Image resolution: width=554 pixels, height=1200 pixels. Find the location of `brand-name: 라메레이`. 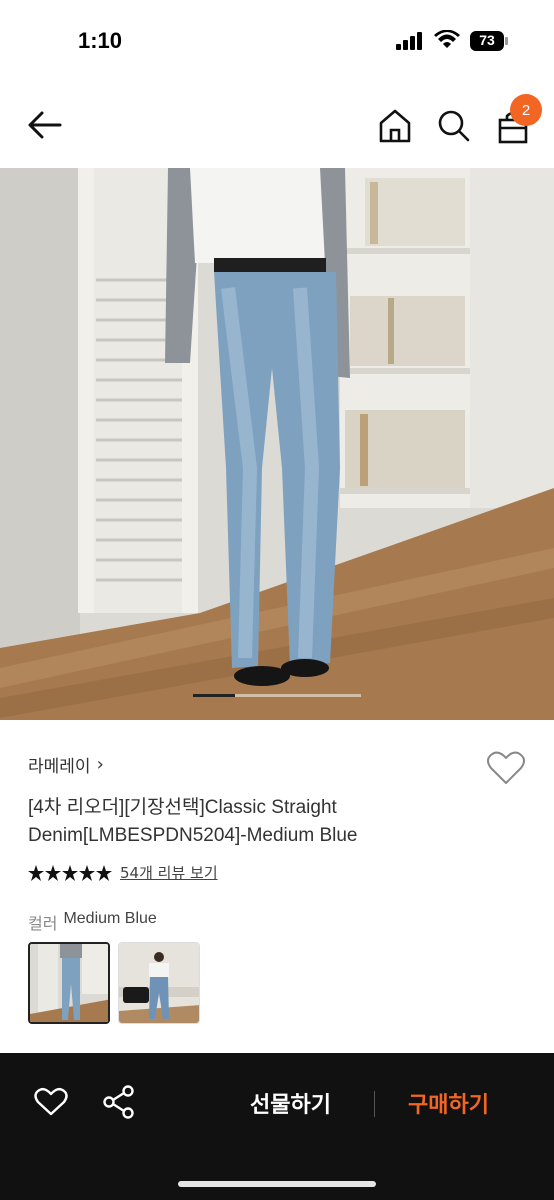

brand-name: 라메레이 is located at coordinates (59, 767).